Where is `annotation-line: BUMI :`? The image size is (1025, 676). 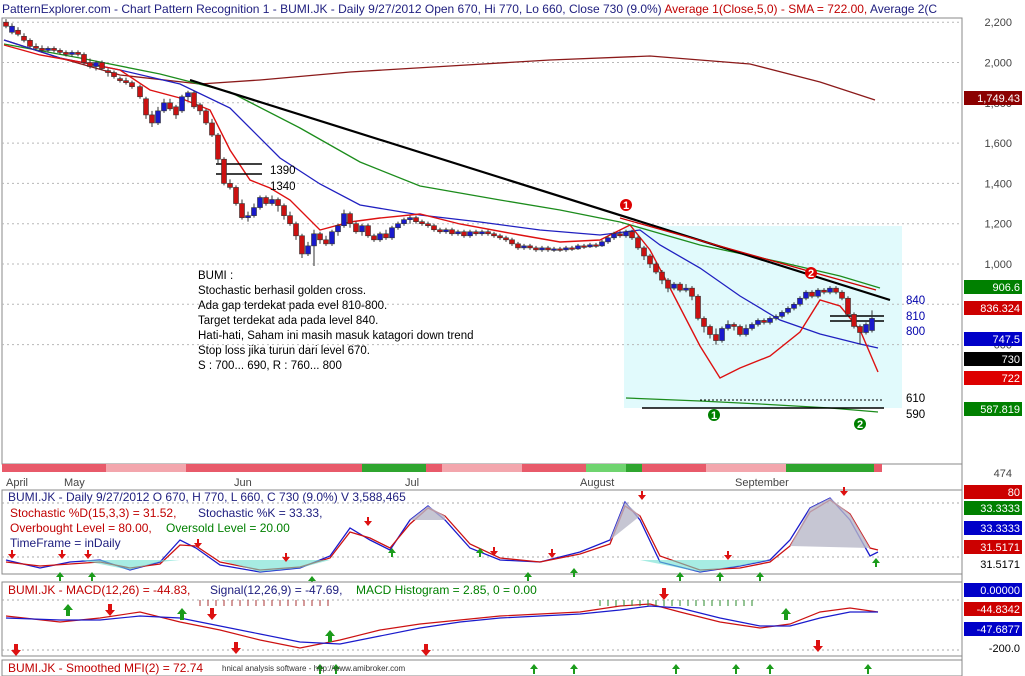 annotation-line: BUMI : is located at coordinates (215, 276).